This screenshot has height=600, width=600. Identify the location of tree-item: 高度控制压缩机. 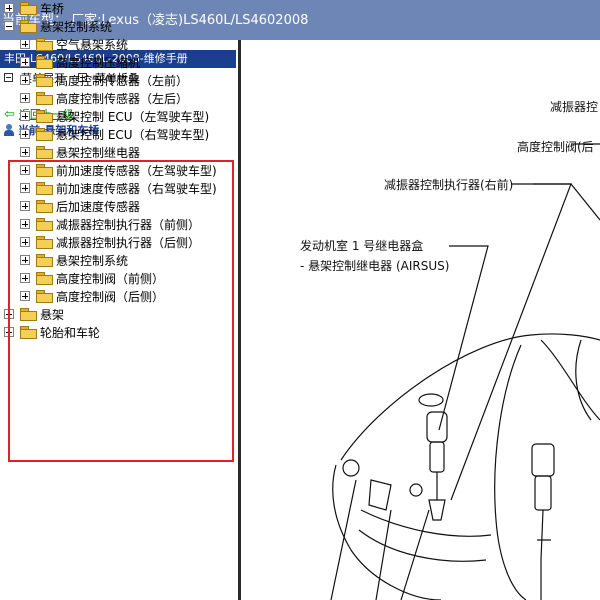
(80, 63).